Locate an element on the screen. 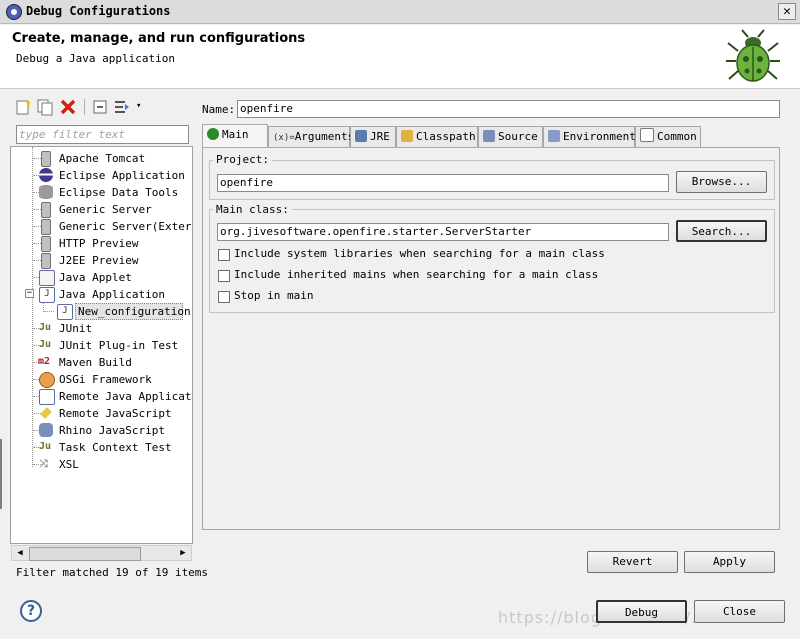  classpath-icon is located at coordinates (407, 136).